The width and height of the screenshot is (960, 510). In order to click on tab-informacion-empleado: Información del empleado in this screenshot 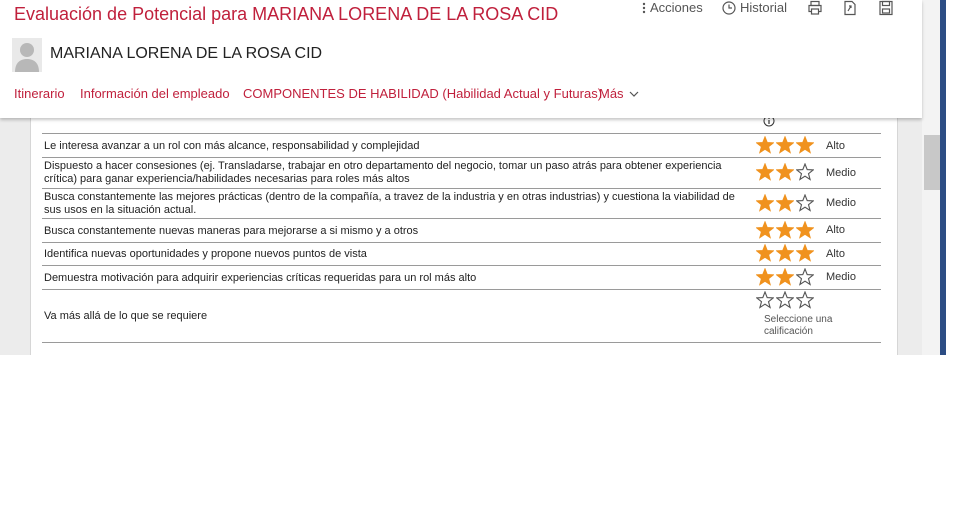, I will do `click(155, 93)`.